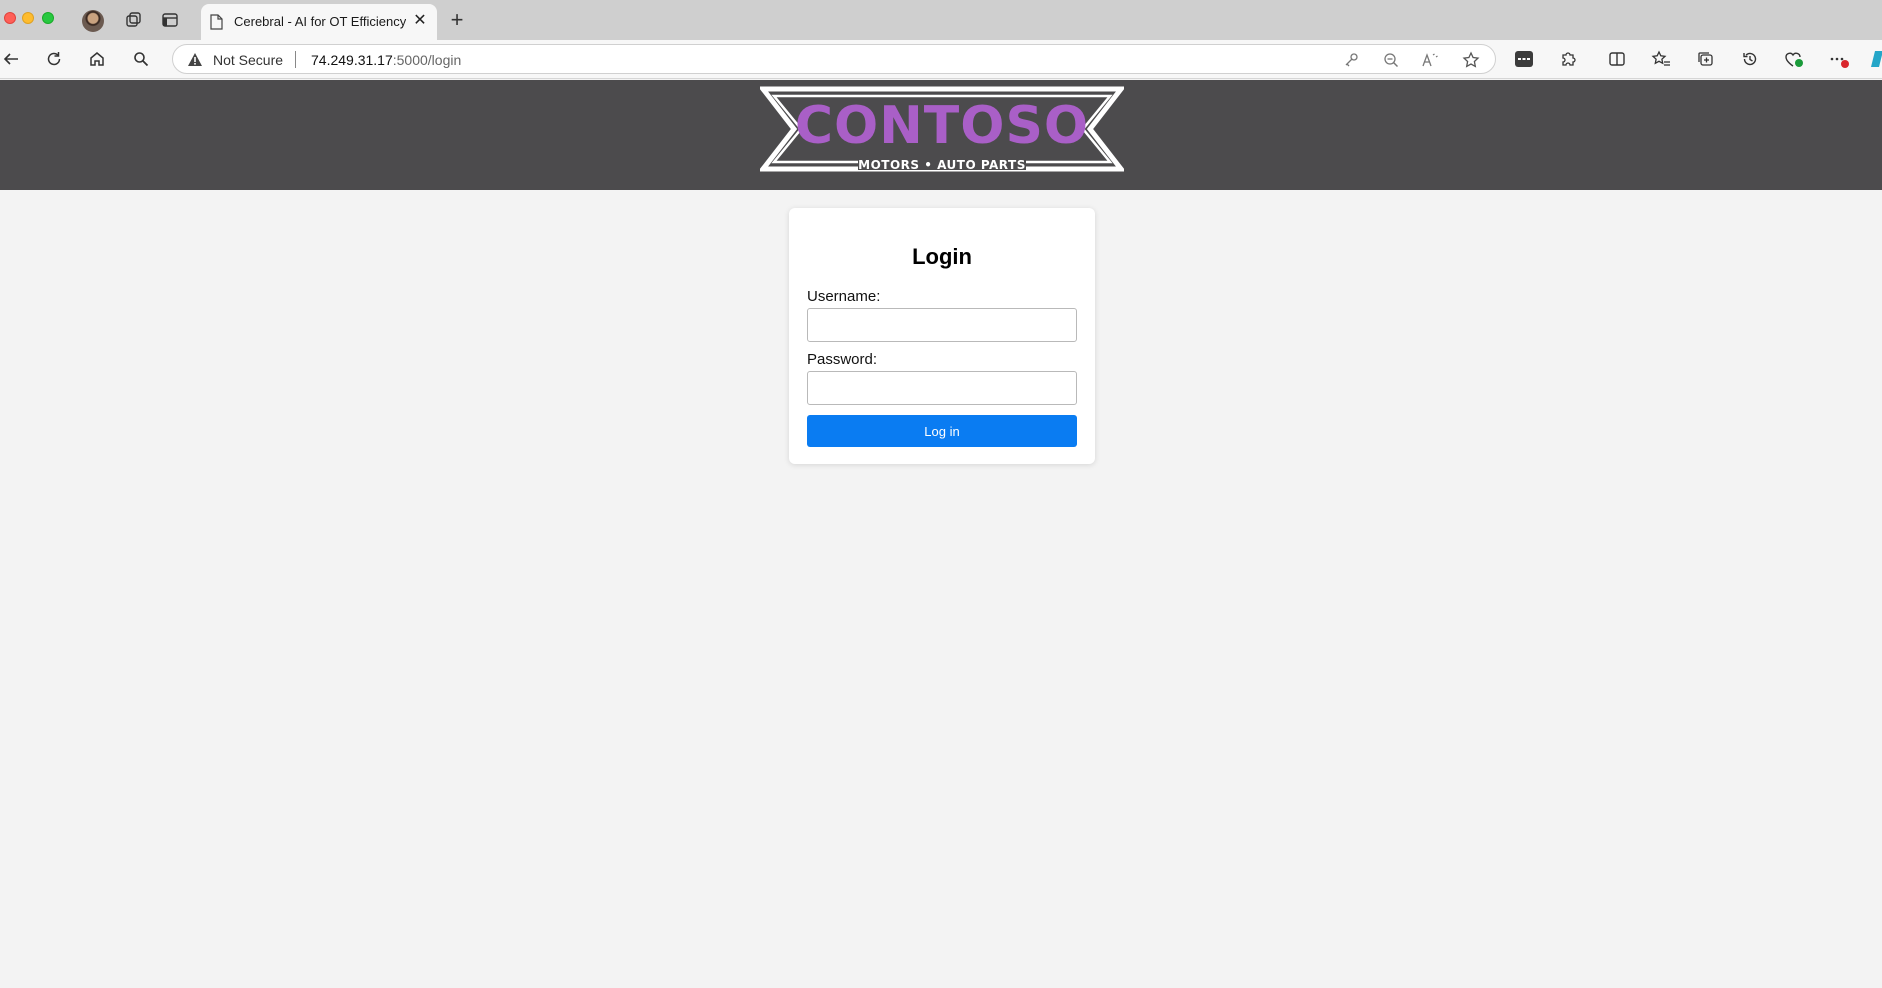 The height and width of the screenshot is (988, 1882). What do you see at coordinates (93, 21) in the screenshot?
I see `profile-avatar` at bounding box center [93, 21].